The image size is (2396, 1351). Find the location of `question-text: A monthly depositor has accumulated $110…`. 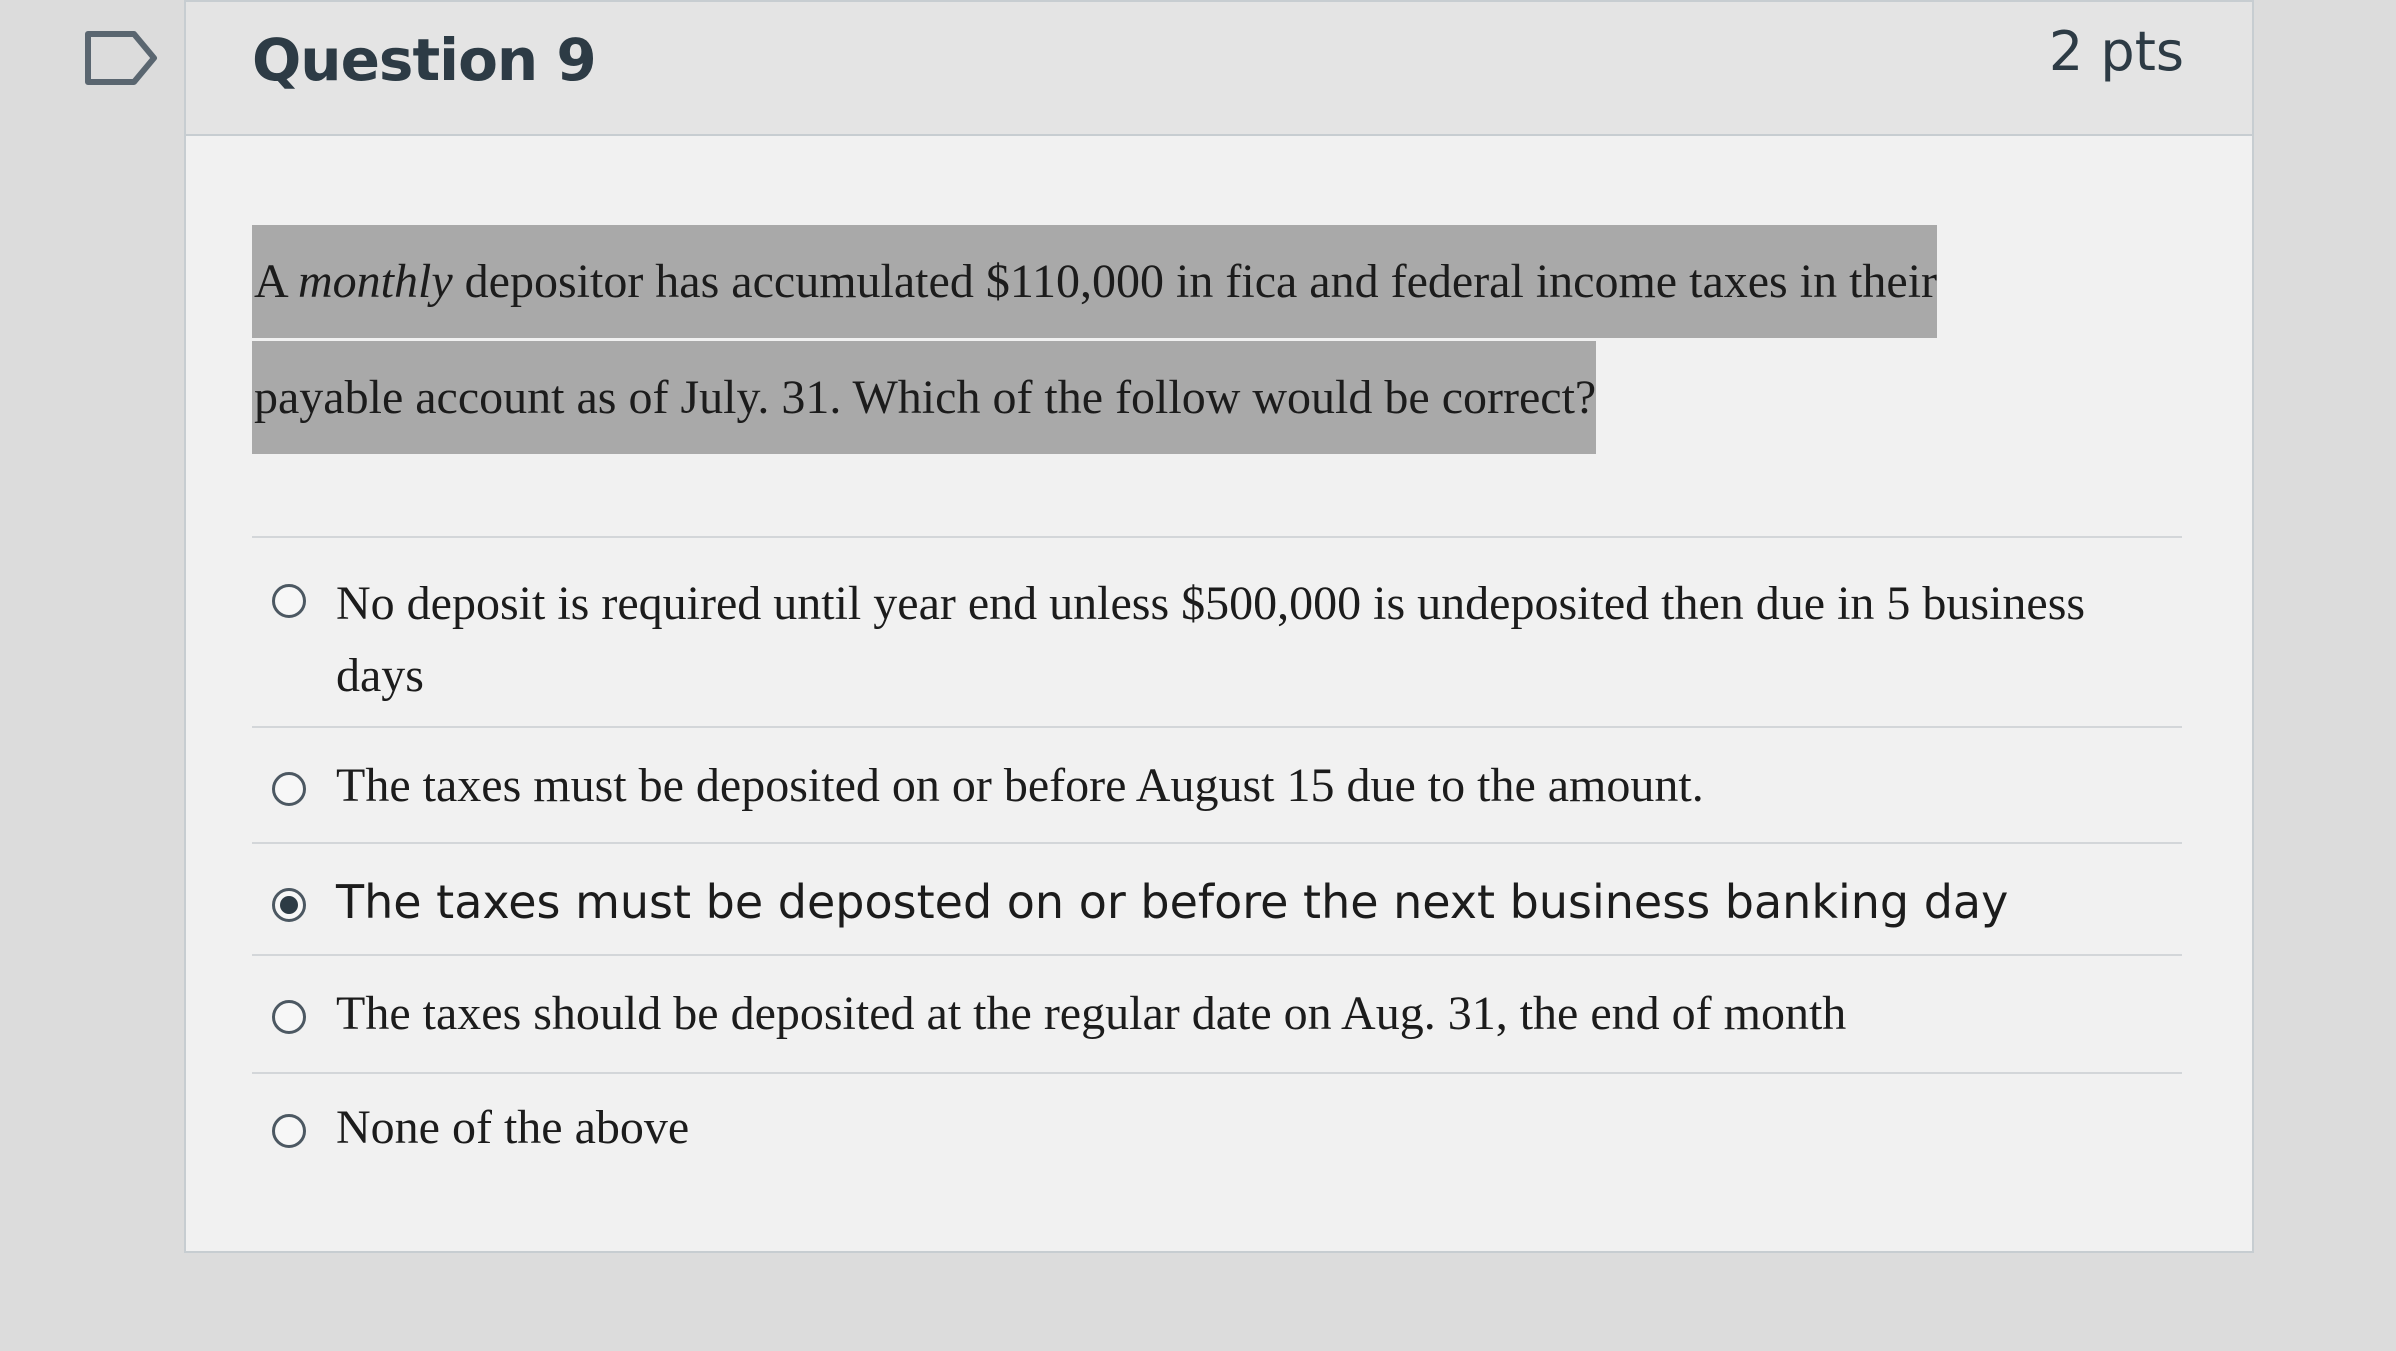

question-text: A monthly depositor has accumulated $110… is located at coordinates (1172, 340).